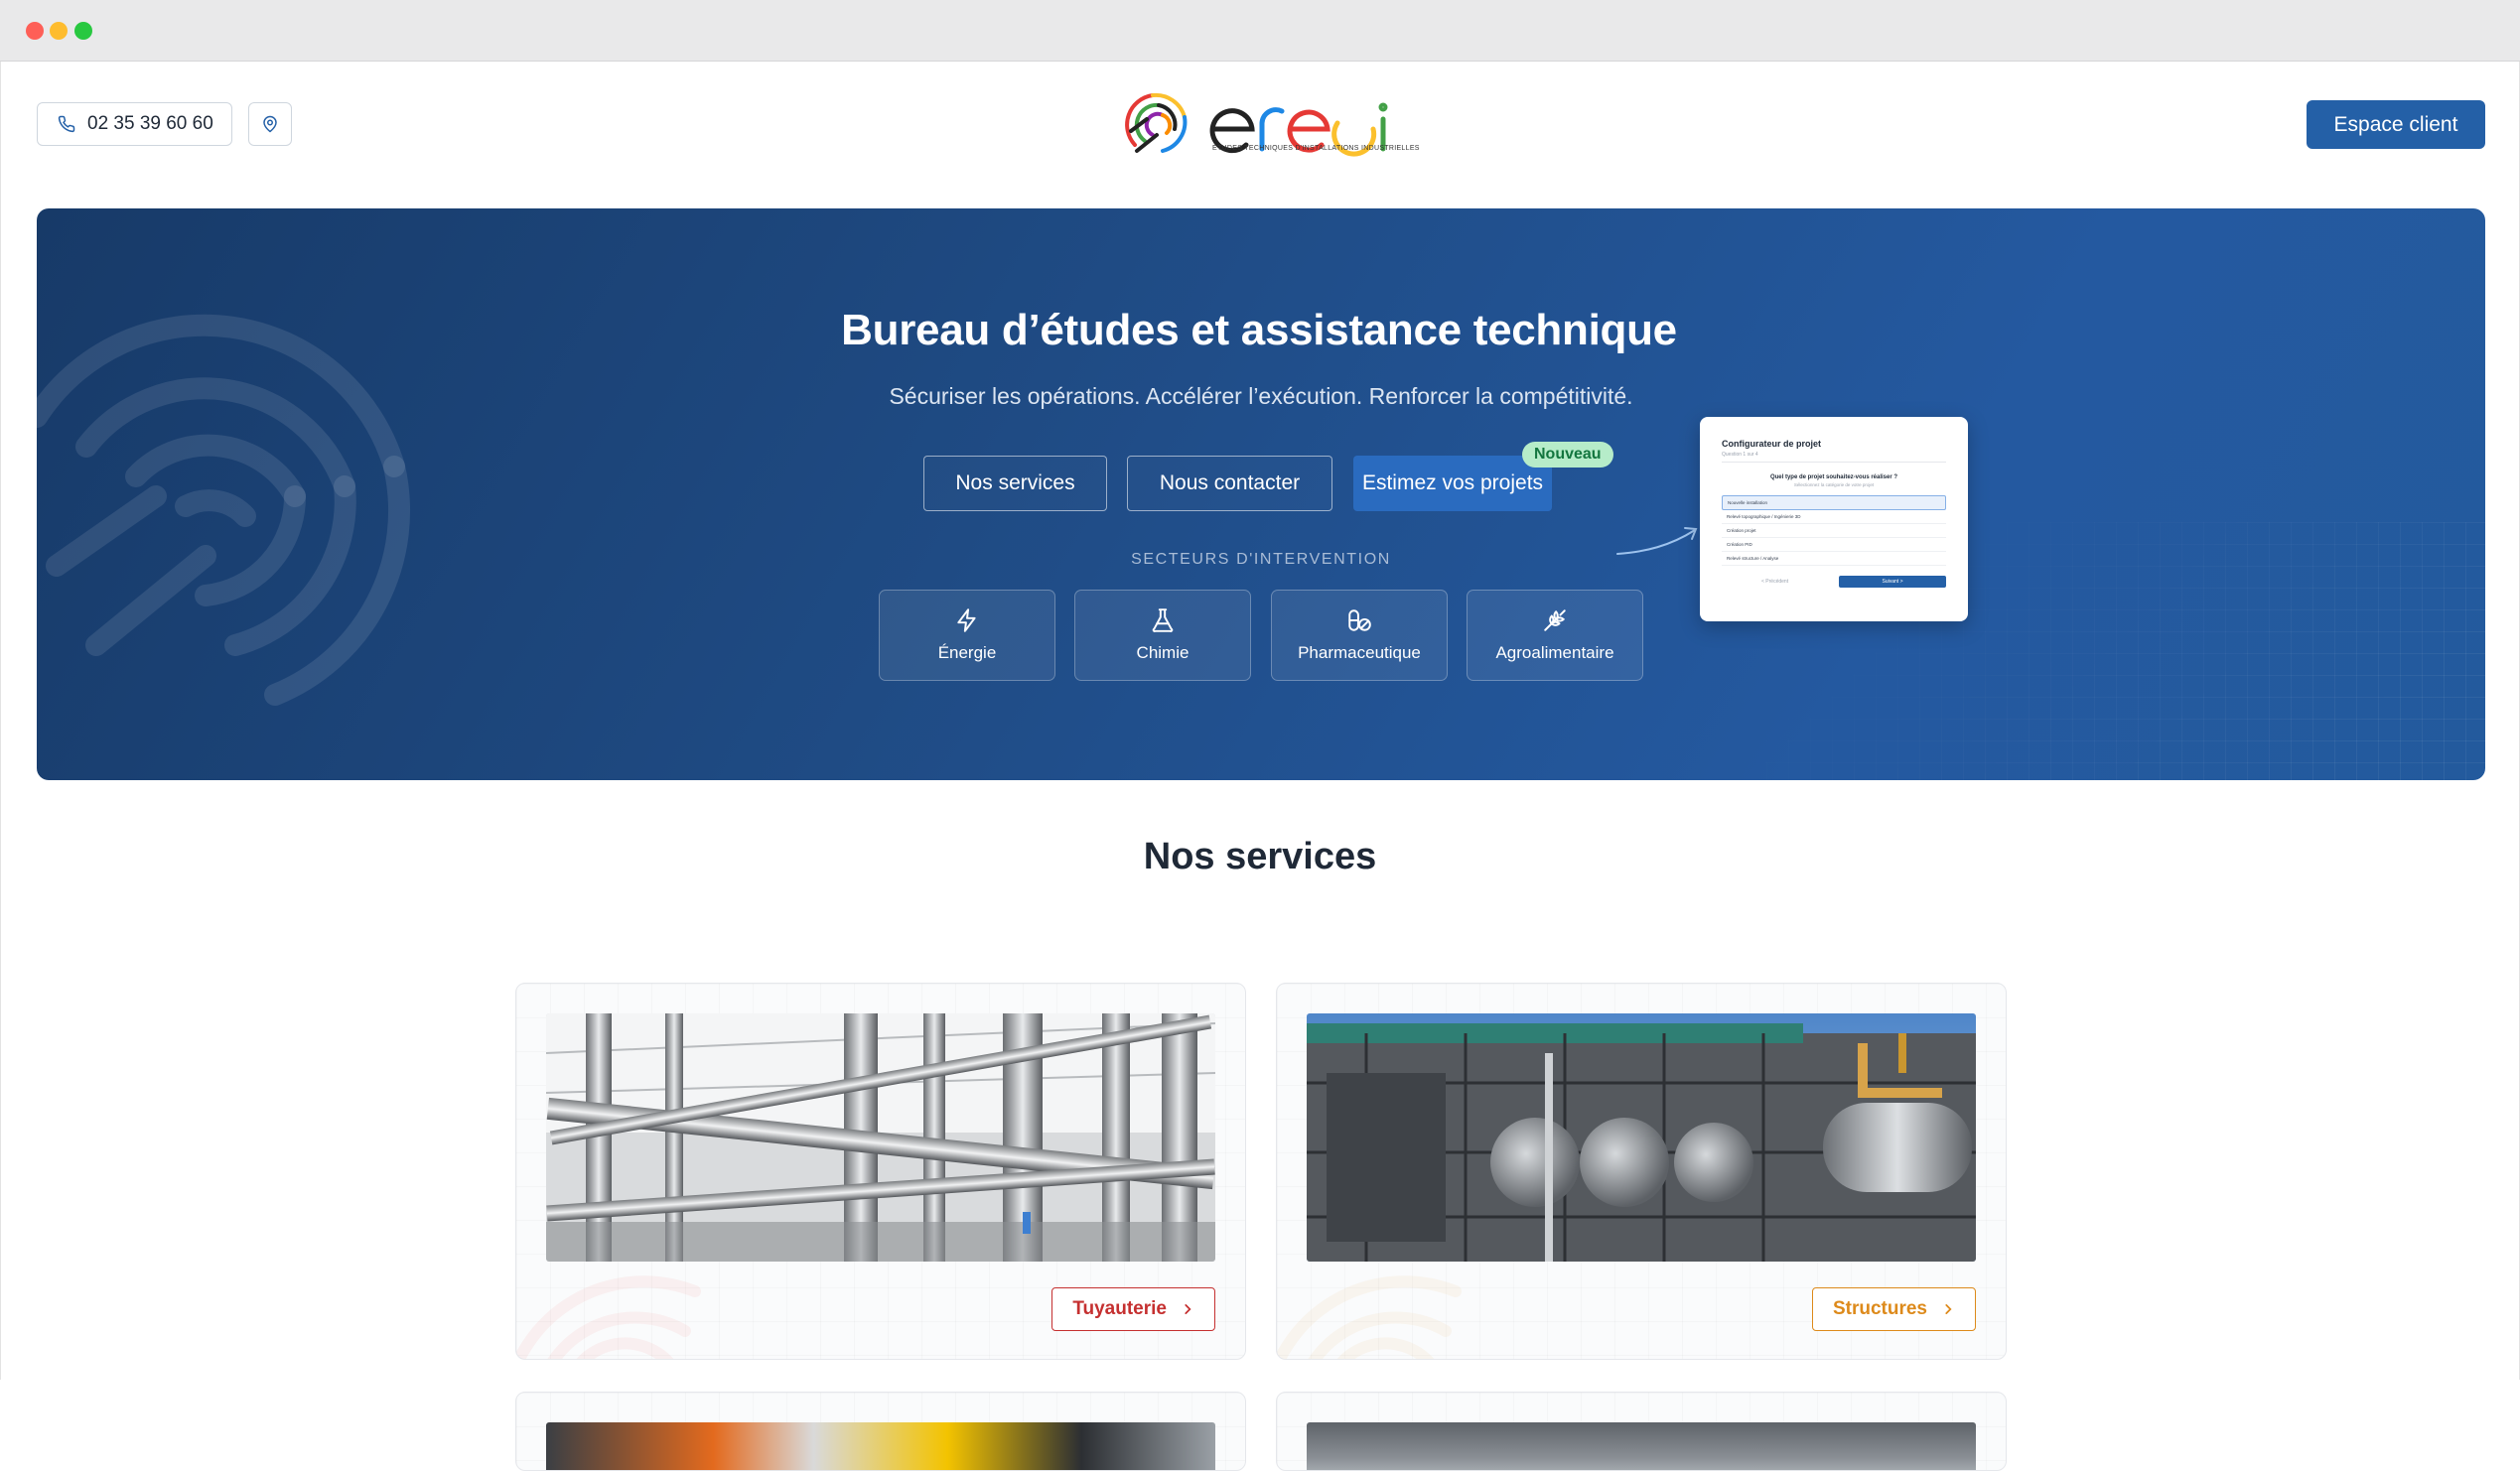 The height and width of the screenshot is (1471, 2520). I want to click on bolt-icon, so click(966, 620).